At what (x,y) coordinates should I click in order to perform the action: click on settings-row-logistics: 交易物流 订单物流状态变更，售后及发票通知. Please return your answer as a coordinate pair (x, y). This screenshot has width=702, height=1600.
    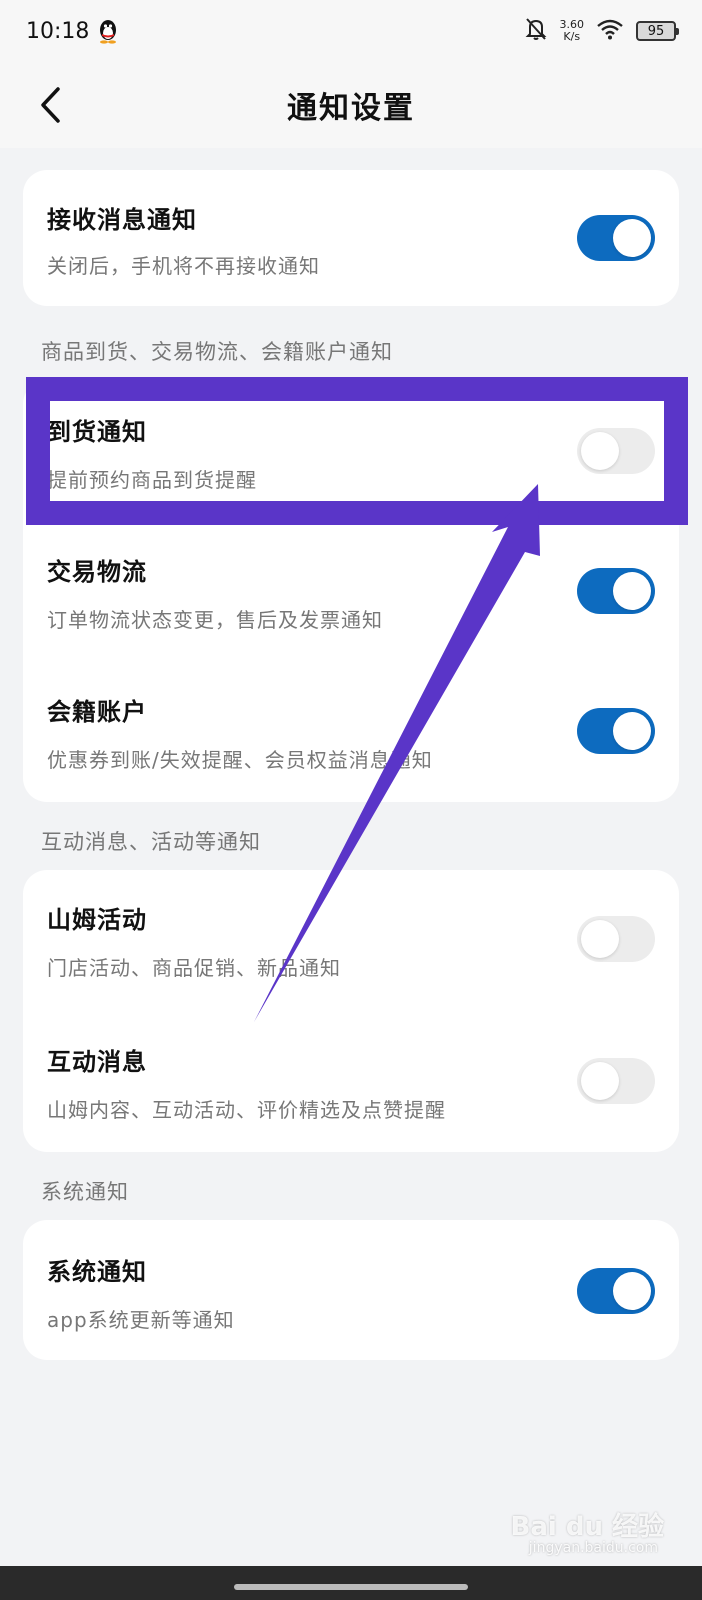
    Looking at the image, I should click on (351, 590).